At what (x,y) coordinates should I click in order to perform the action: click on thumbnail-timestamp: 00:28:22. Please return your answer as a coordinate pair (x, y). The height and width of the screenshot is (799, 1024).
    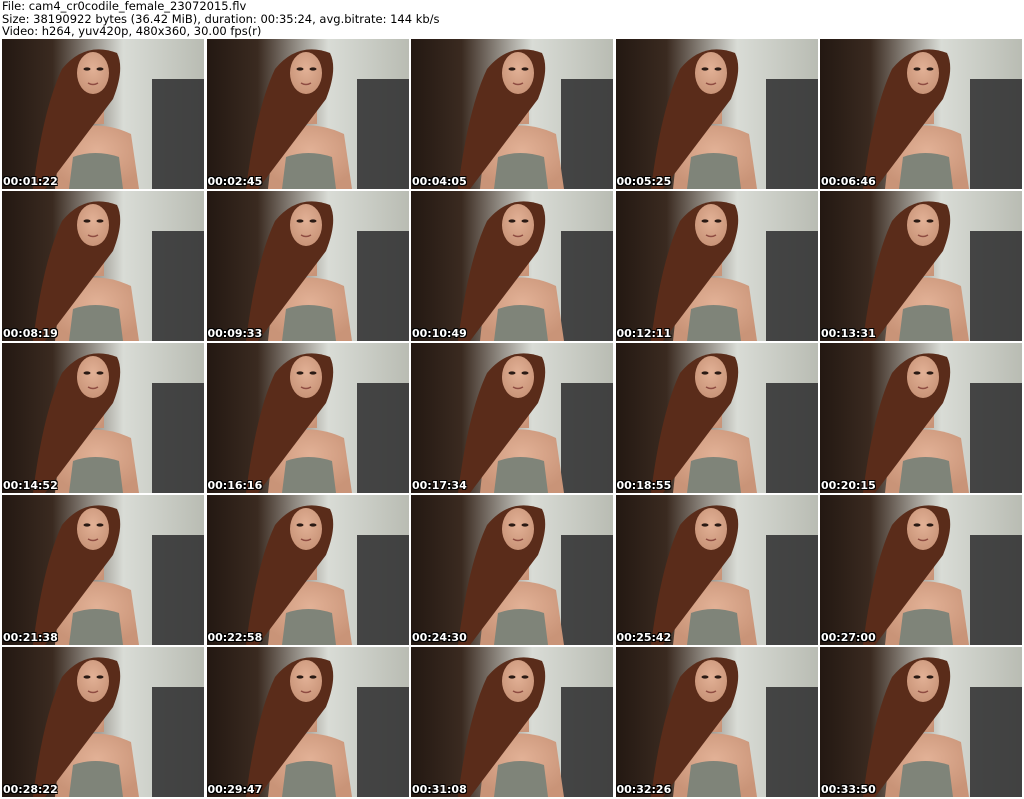
    Looking at the image, I should click on (30, 789).